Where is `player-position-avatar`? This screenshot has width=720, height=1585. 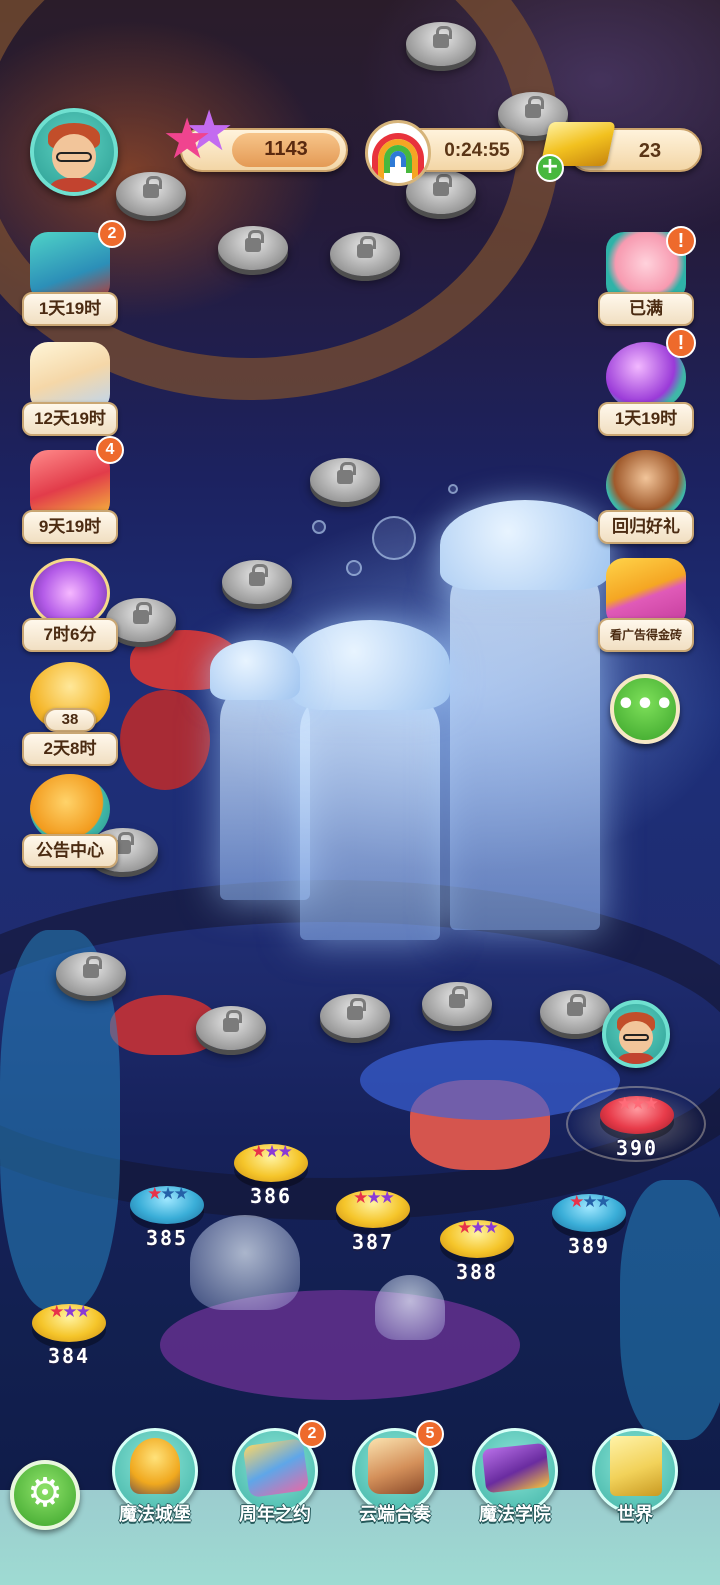
player-position-avatar is located at coordinates (636, 1034).